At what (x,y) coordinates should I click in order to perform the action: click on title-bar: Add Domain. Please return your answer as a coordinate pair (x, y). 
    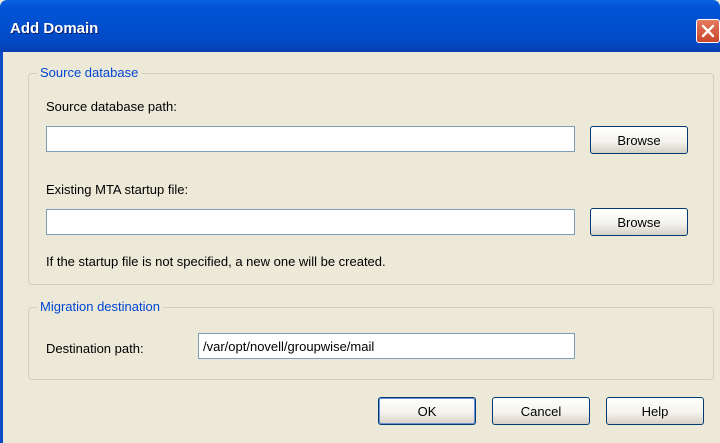
    Looking at the image, I should click on (360, 26).